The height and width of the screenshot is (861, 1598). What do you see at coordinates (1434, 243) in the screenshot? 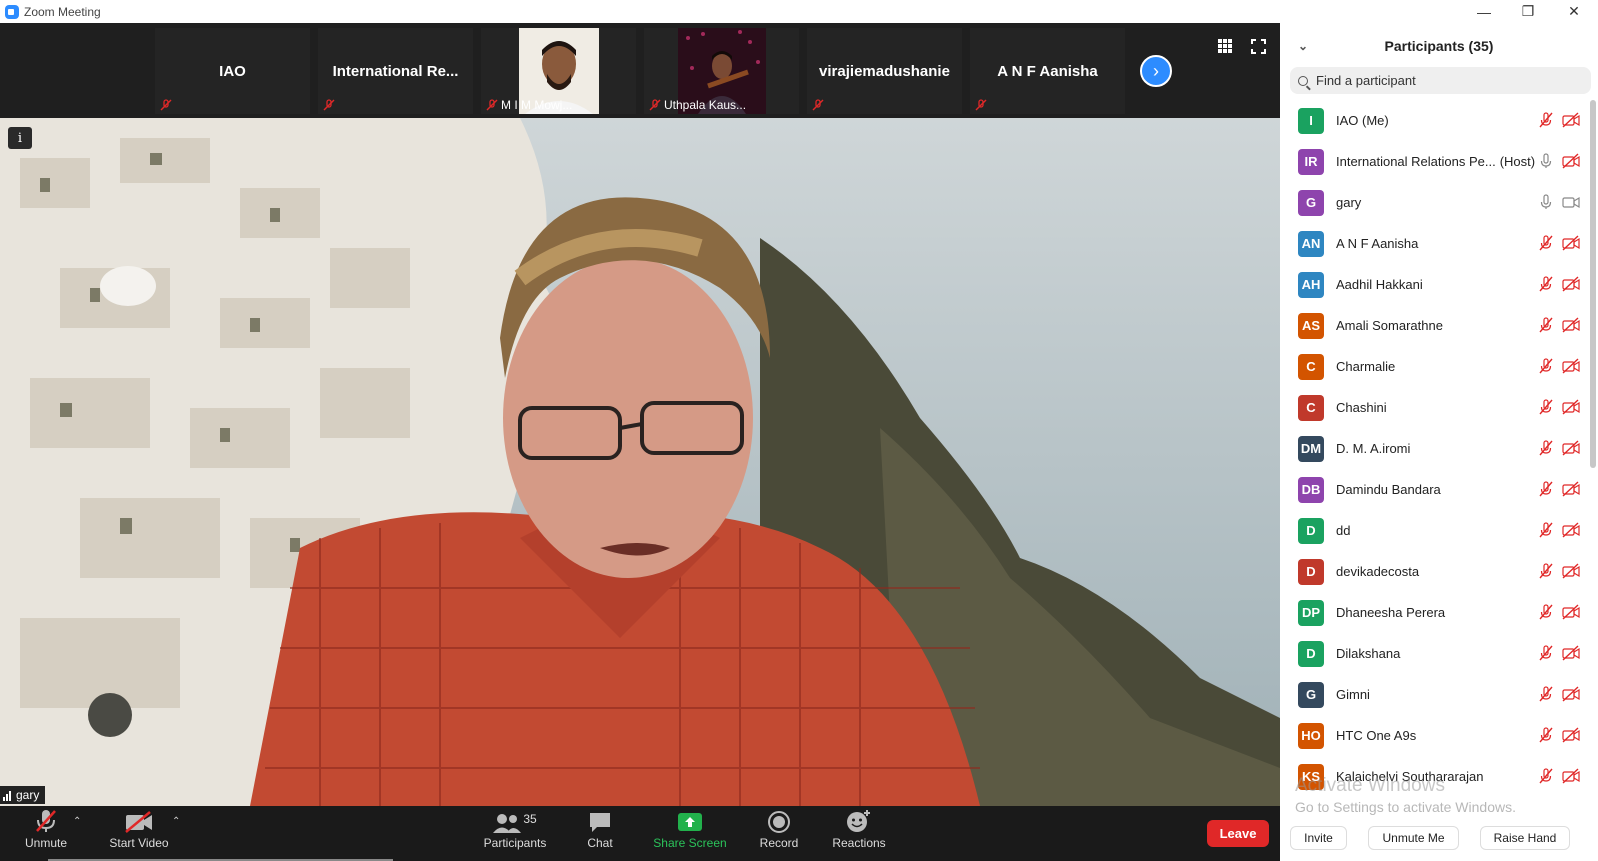
I see `participant-row: AN A N F Aanisha` at bounding box center [1434, 243].